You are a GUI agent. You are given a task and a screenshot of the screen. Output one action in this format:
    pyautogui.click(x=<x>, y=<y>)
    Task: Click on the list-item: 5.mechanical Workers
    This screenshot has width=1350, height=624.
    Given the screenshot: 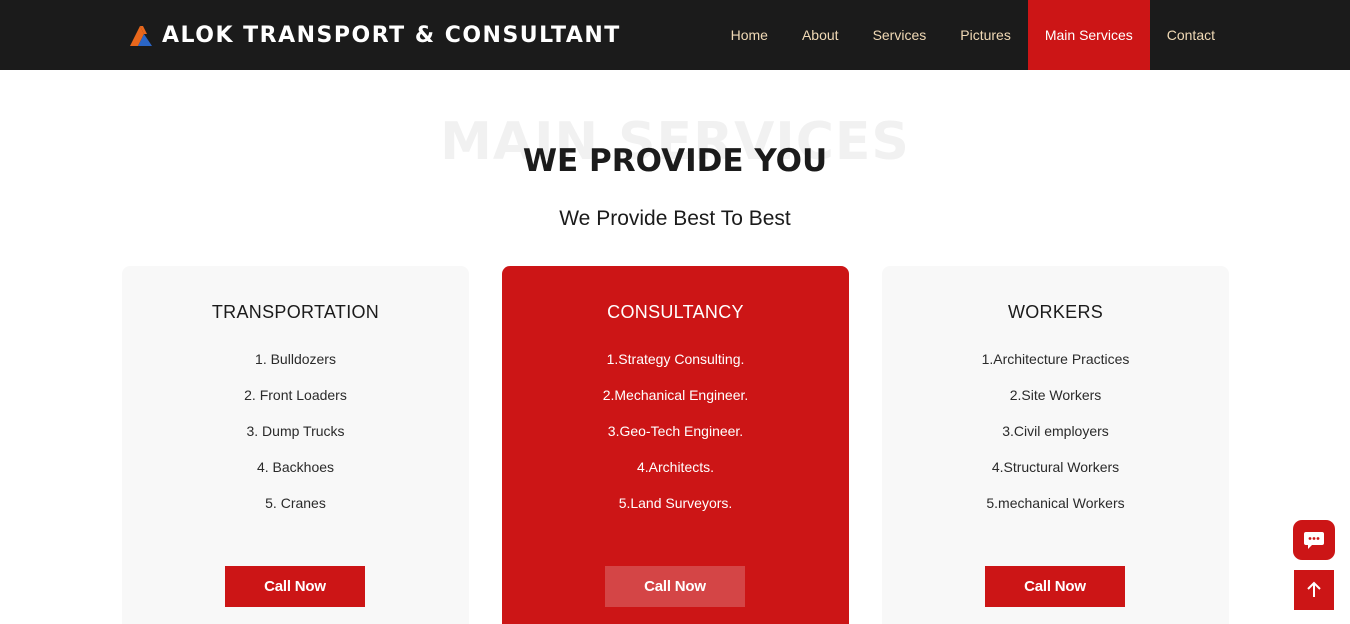 What is the action you would take?
    pyautogui.click(x=1055, y=503)
    